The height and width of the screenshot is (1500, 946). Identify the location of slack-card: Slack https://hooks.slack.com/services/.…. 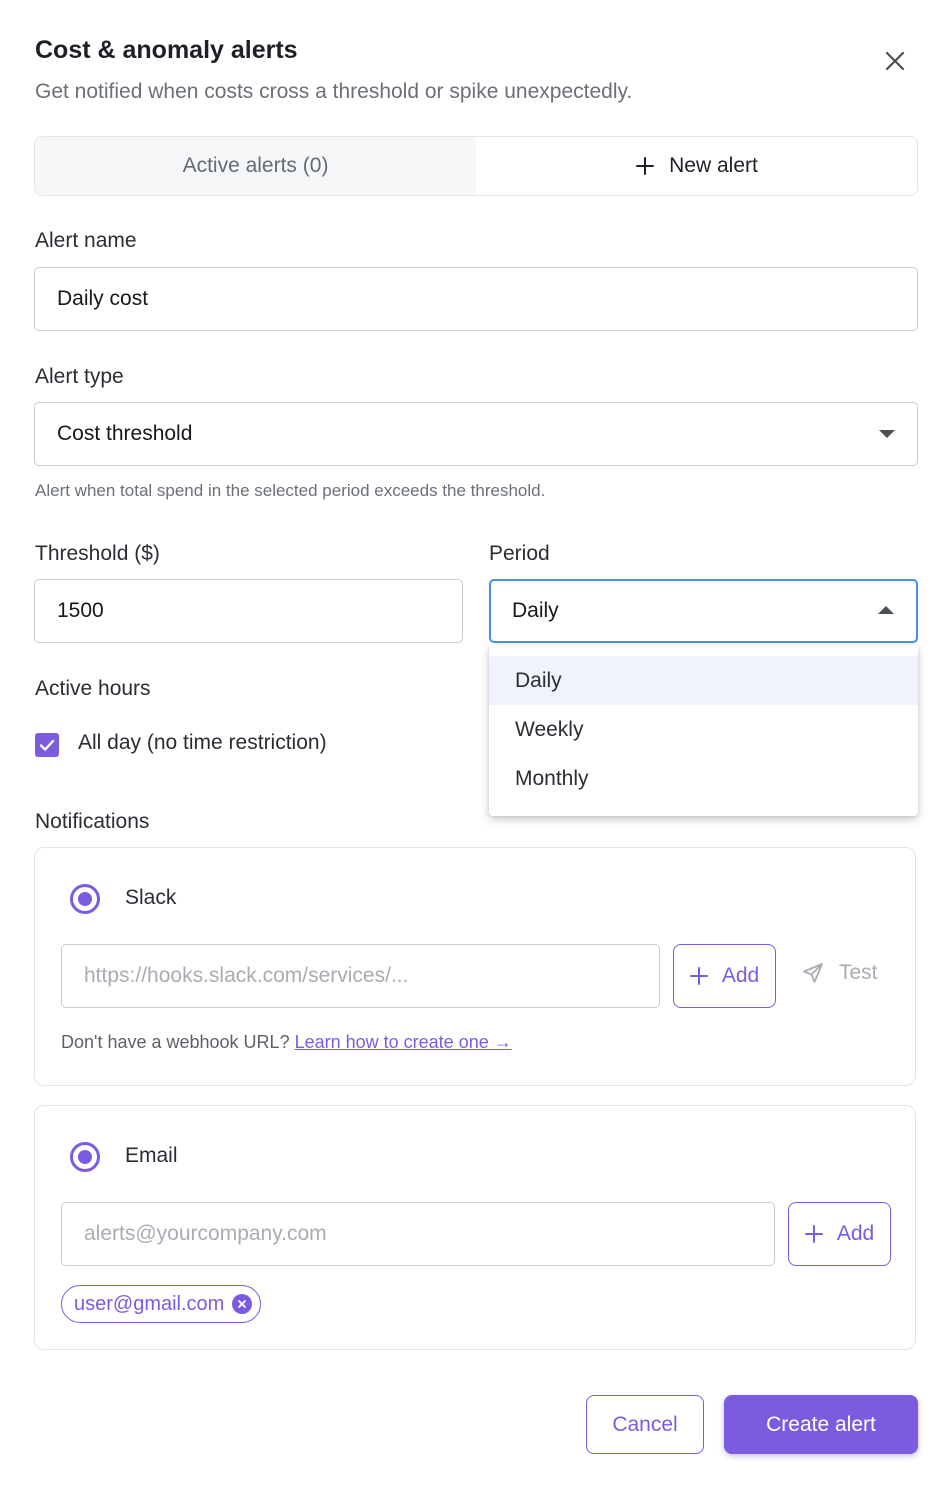
(475, 966).